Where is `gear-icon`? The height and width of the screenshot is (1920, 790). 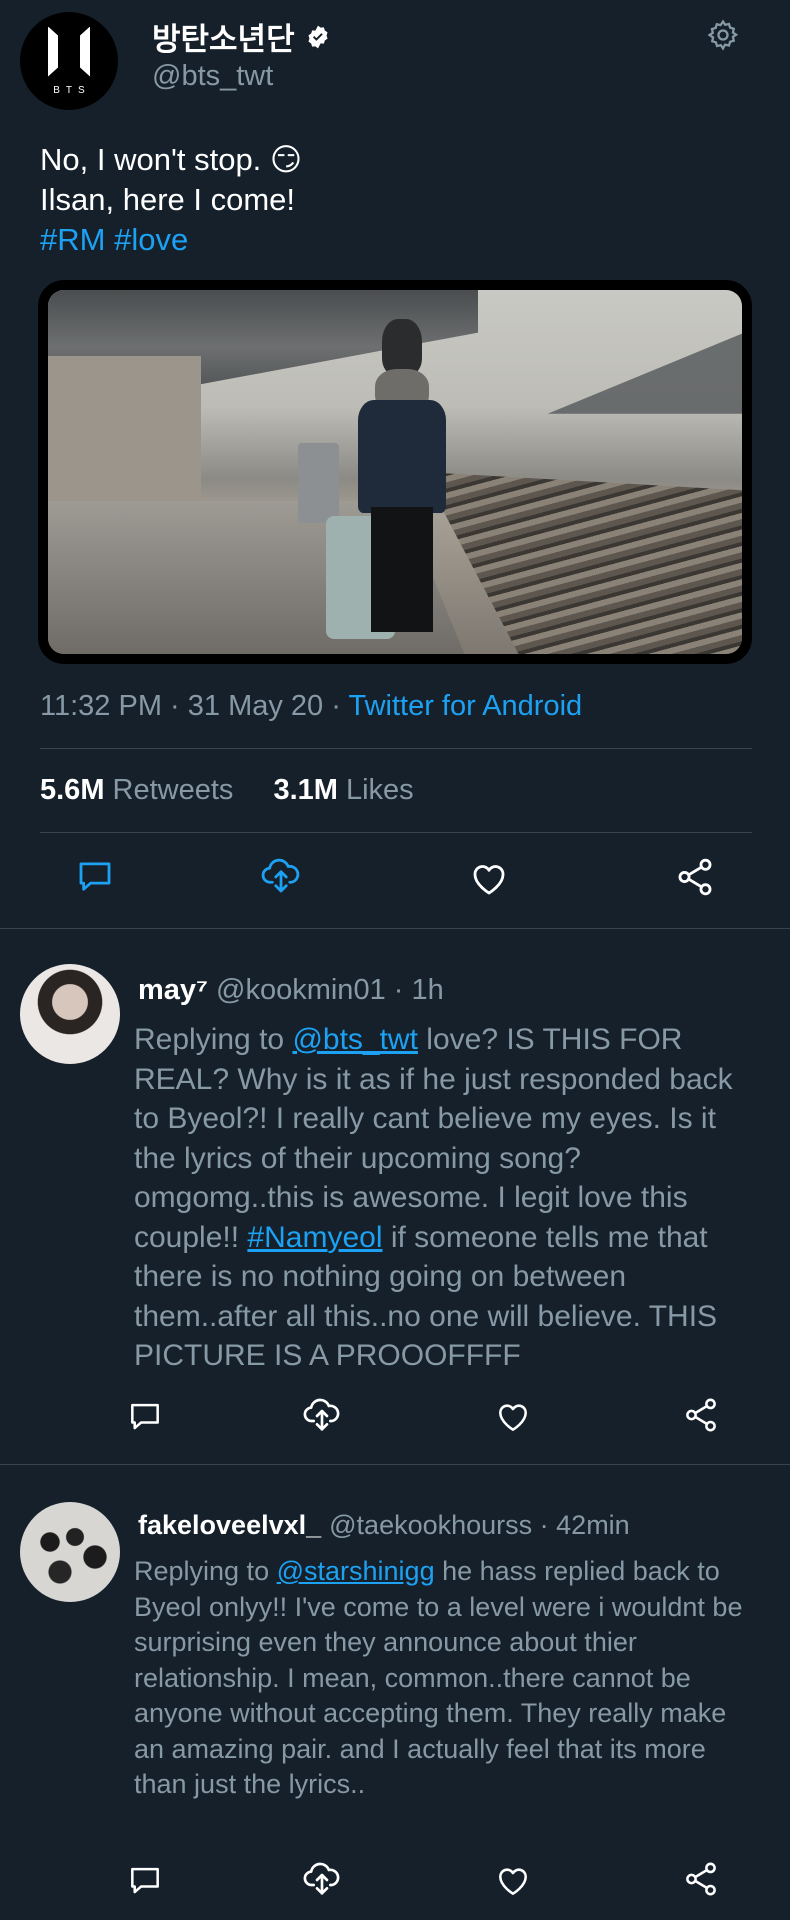
gear-icon is located at coordinates (723, 35).